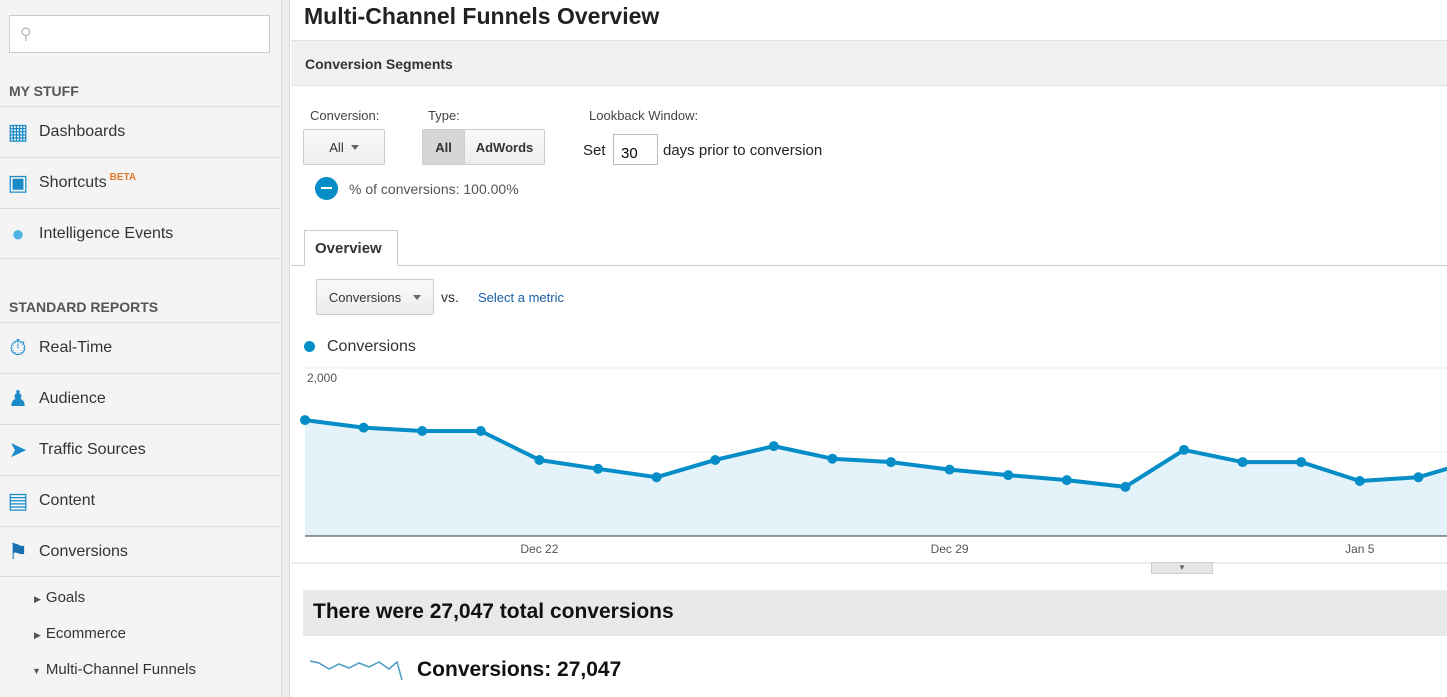  I want to click on x-tick-label: Dec 22, so click(539, 549).